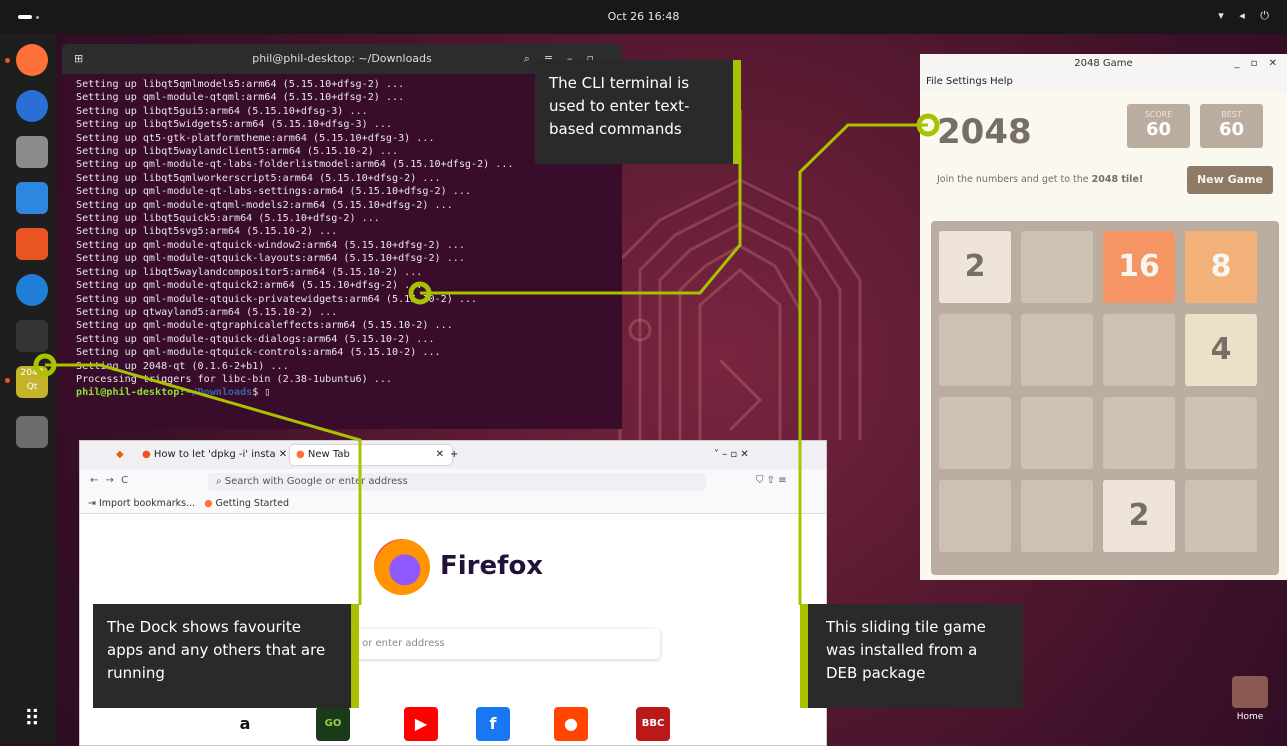 The width and height of the screenshot is (1287, 746). What do you see at coordinates (1250, 692) in the screenshot?
I see `home-icon` at bounding box center [1250, 692].